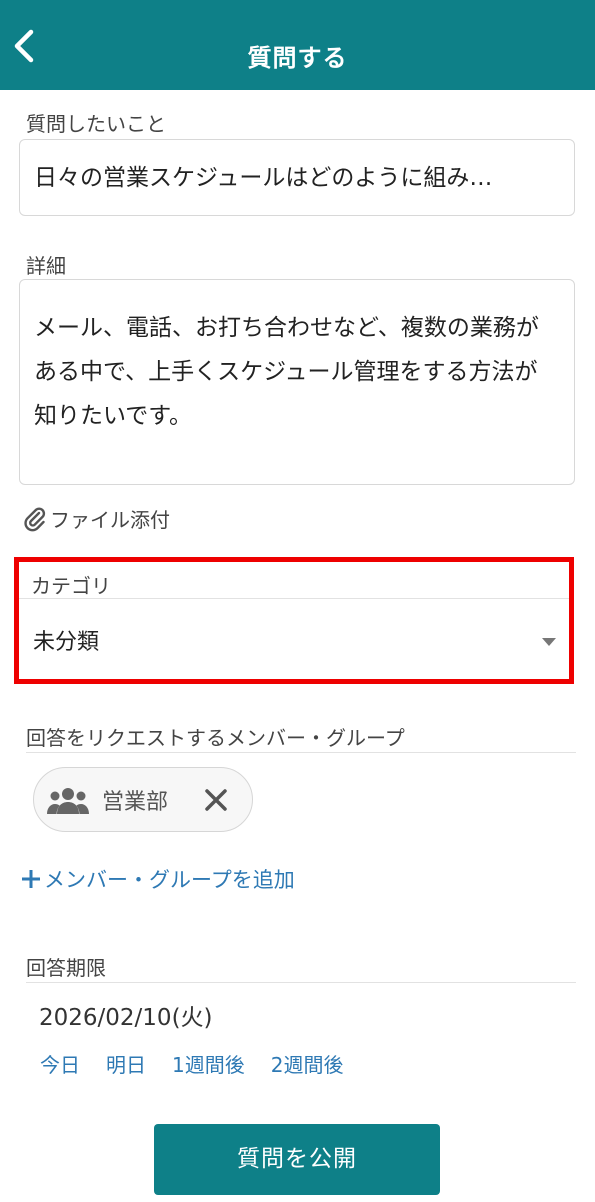 The image size is (595, 1202). I want to click on add-member-group-link: メンバー・グループを追加, so click(157, 879).